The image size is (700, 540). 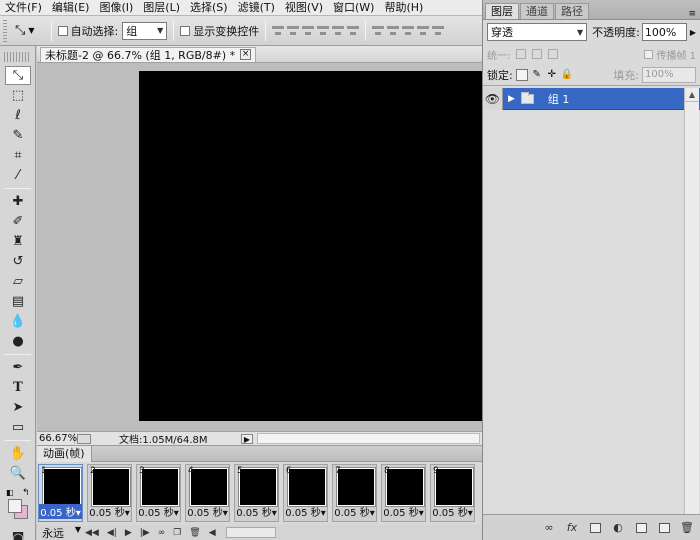 What do you see at coordinates (18, 453) in the screenshot?
I see `hand-tool-icon: ✋` at bounding box center [18, 453].